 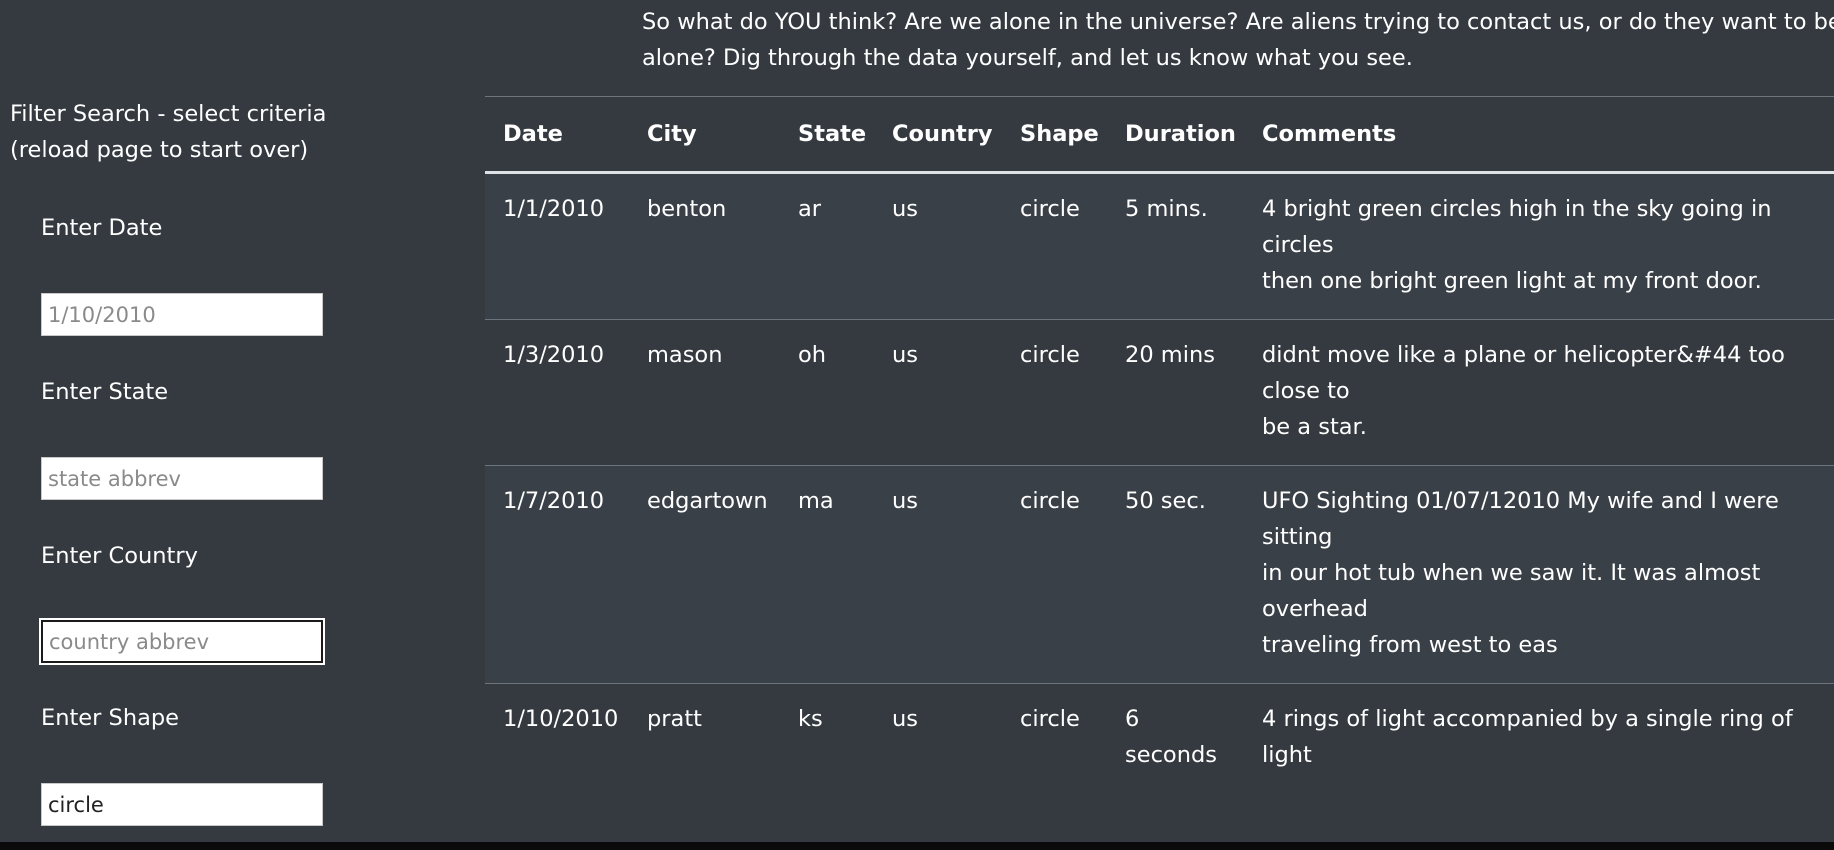 What do you see at coordinates (1171, 755) in the screenshot?
I see `duration-line: seconds` at bounding box center [1171, 755].